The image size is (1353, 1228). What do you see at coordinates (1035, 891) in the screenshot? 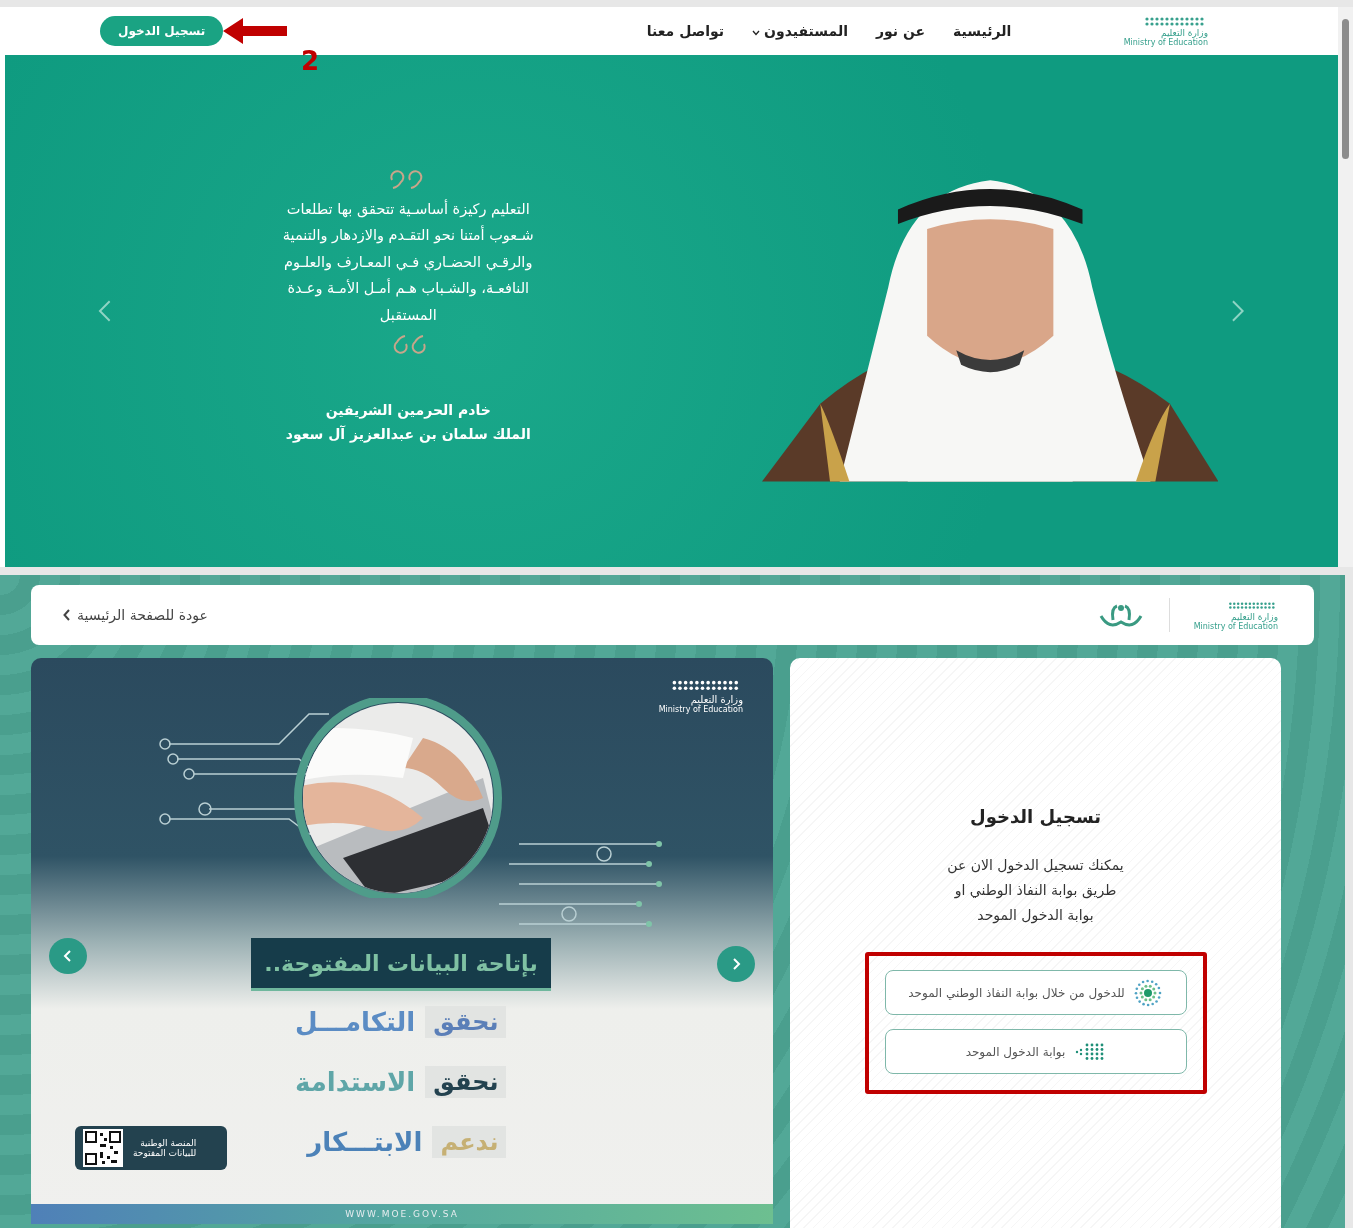
I see `login-description: يمكنك تسجيل الدخول الان عن طريق بوابة النفاذ الوطني او بوابة الدخول الموحد` at bounding box center [1035, 891].